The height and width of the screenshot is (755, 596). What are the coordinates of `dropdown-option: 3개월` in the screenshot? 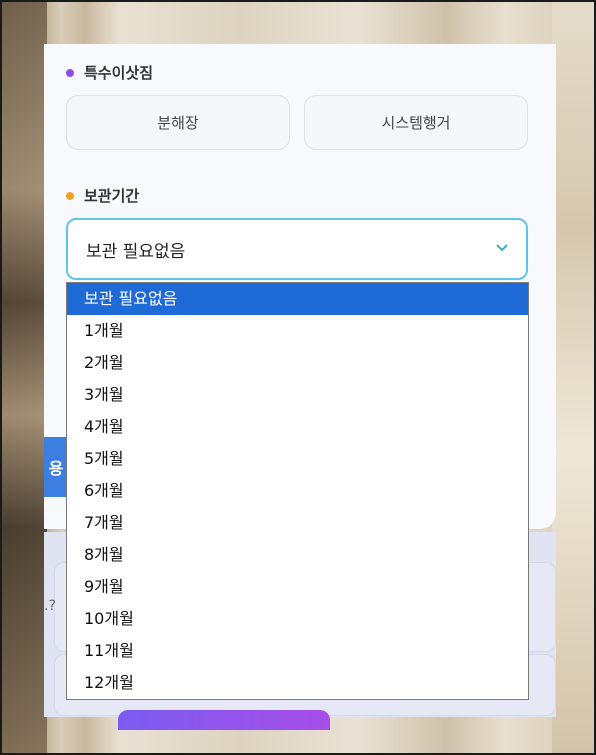 It's located at (297, 395).